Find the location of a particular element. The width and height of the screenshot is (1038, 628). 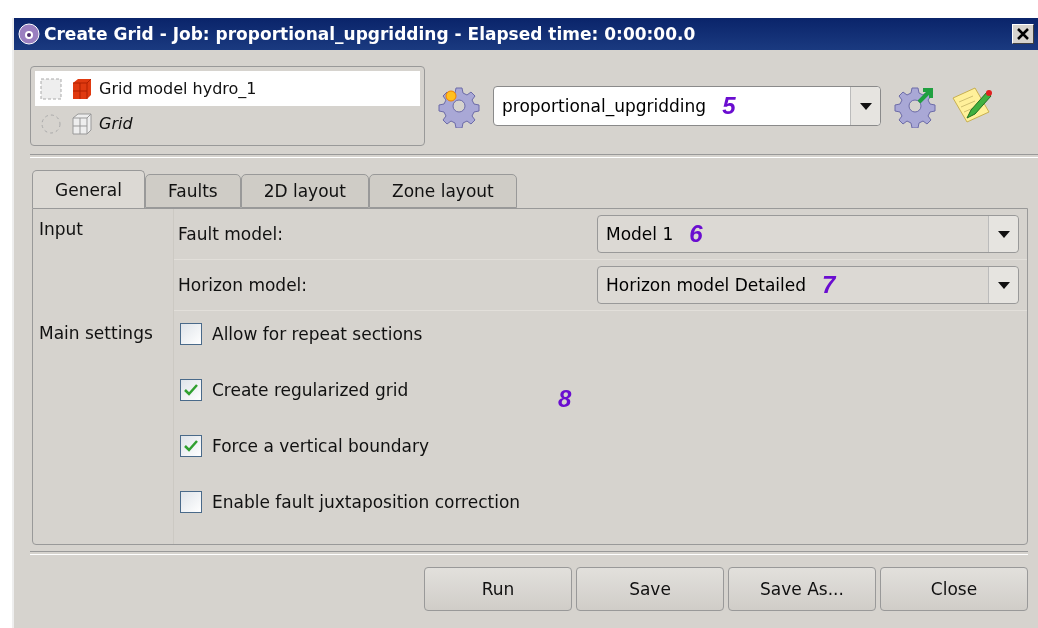

section-heading: Input is located at coordinates (61, 229).